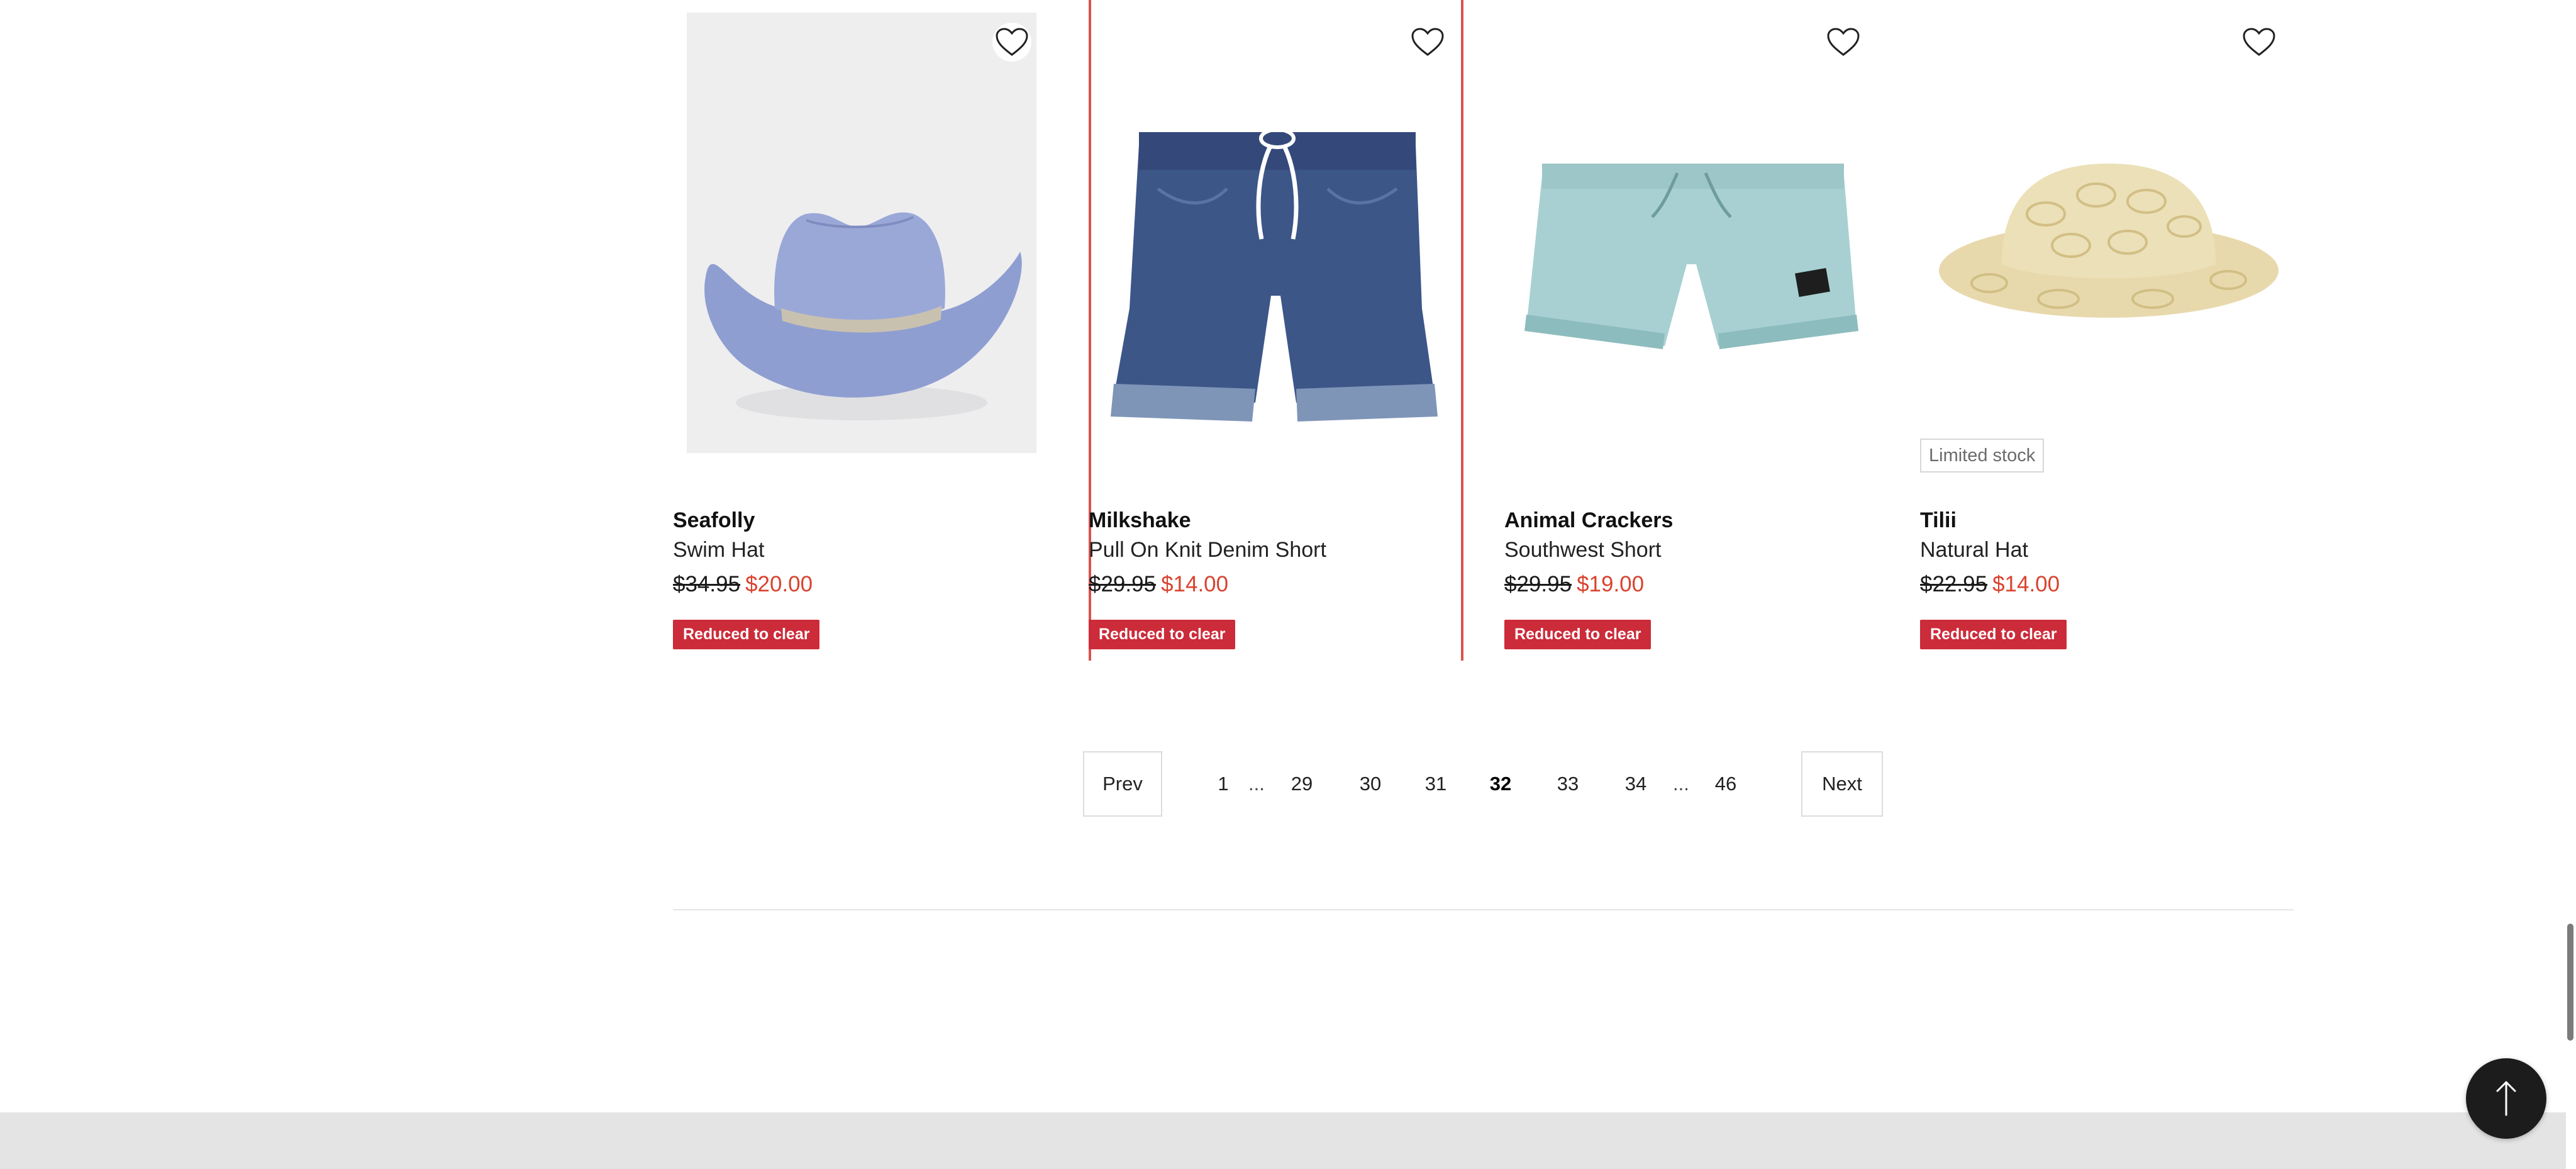  I want to click on product-name: Natural Hat, so click(1974, 550).